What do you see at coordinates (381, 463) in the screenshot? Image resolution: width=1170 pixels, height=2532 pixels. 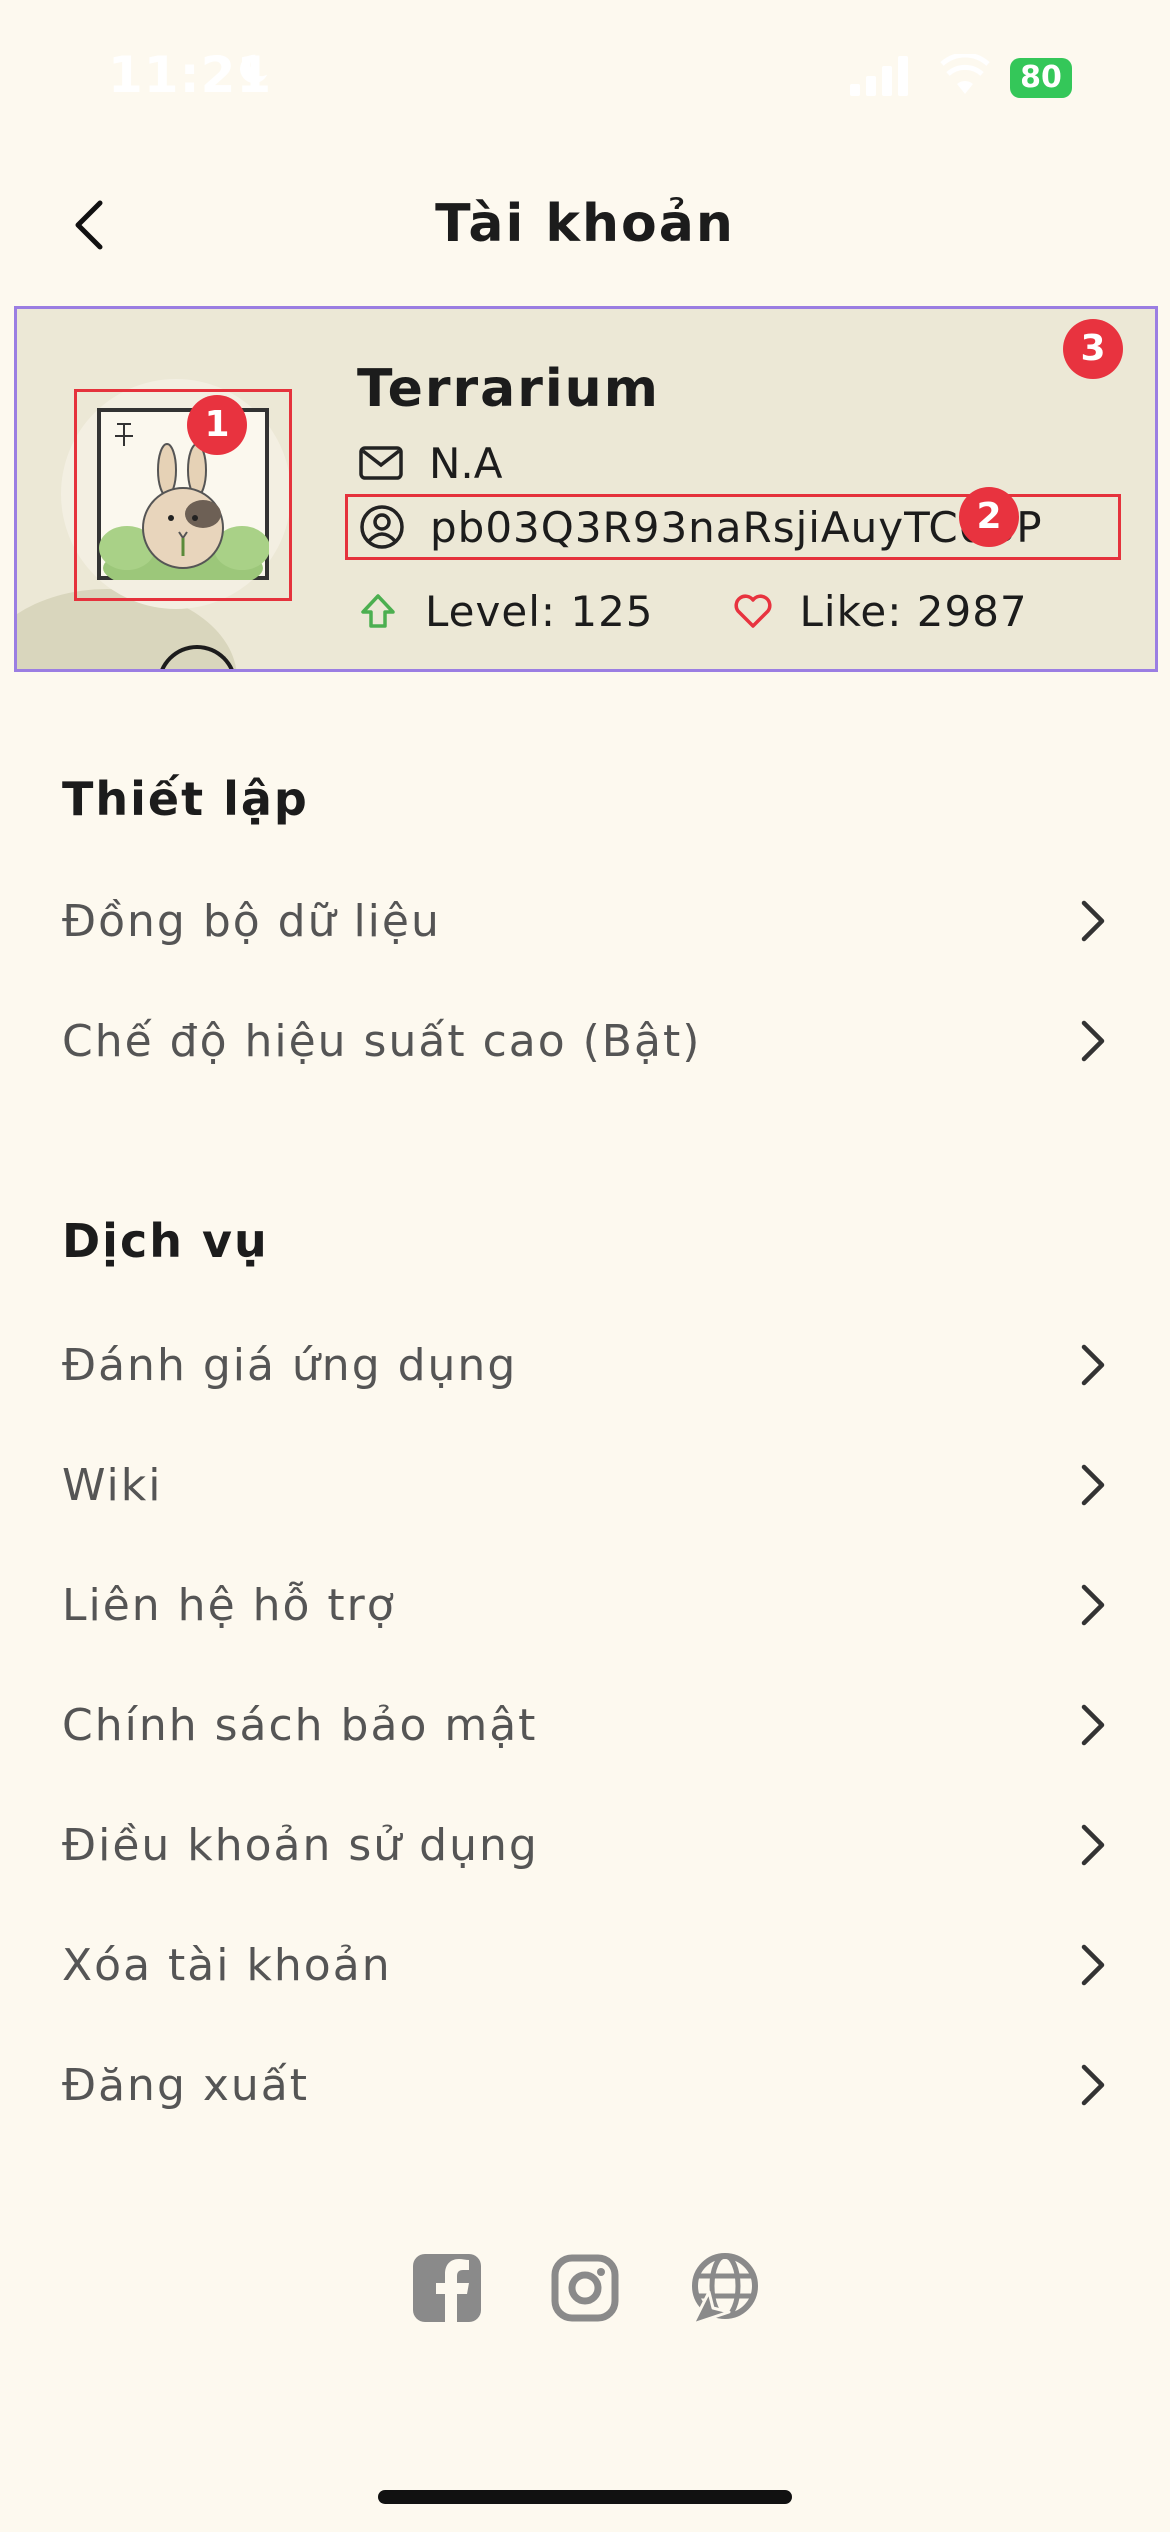 I see `mail-icon` at bounding box center [381, 463].